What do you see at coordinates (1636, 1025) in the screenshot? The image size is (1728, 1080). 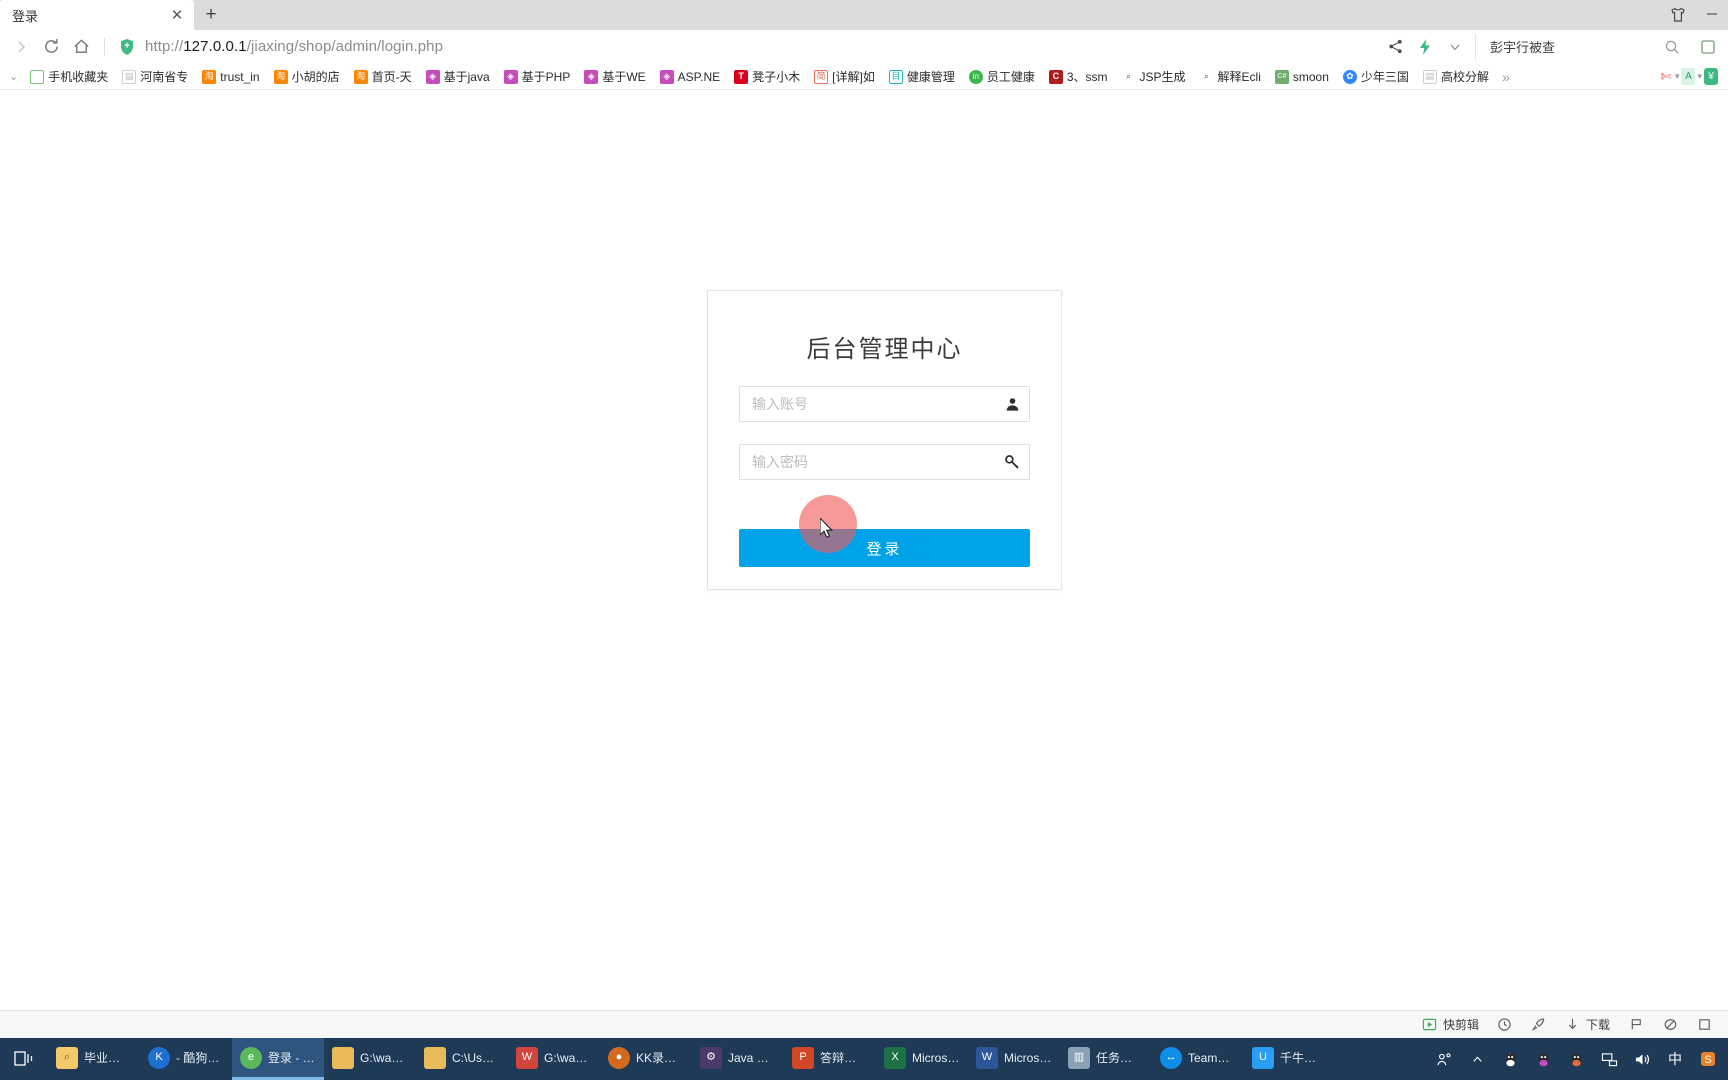 I see `flag-icon` at bounding box center [1636, 1025].